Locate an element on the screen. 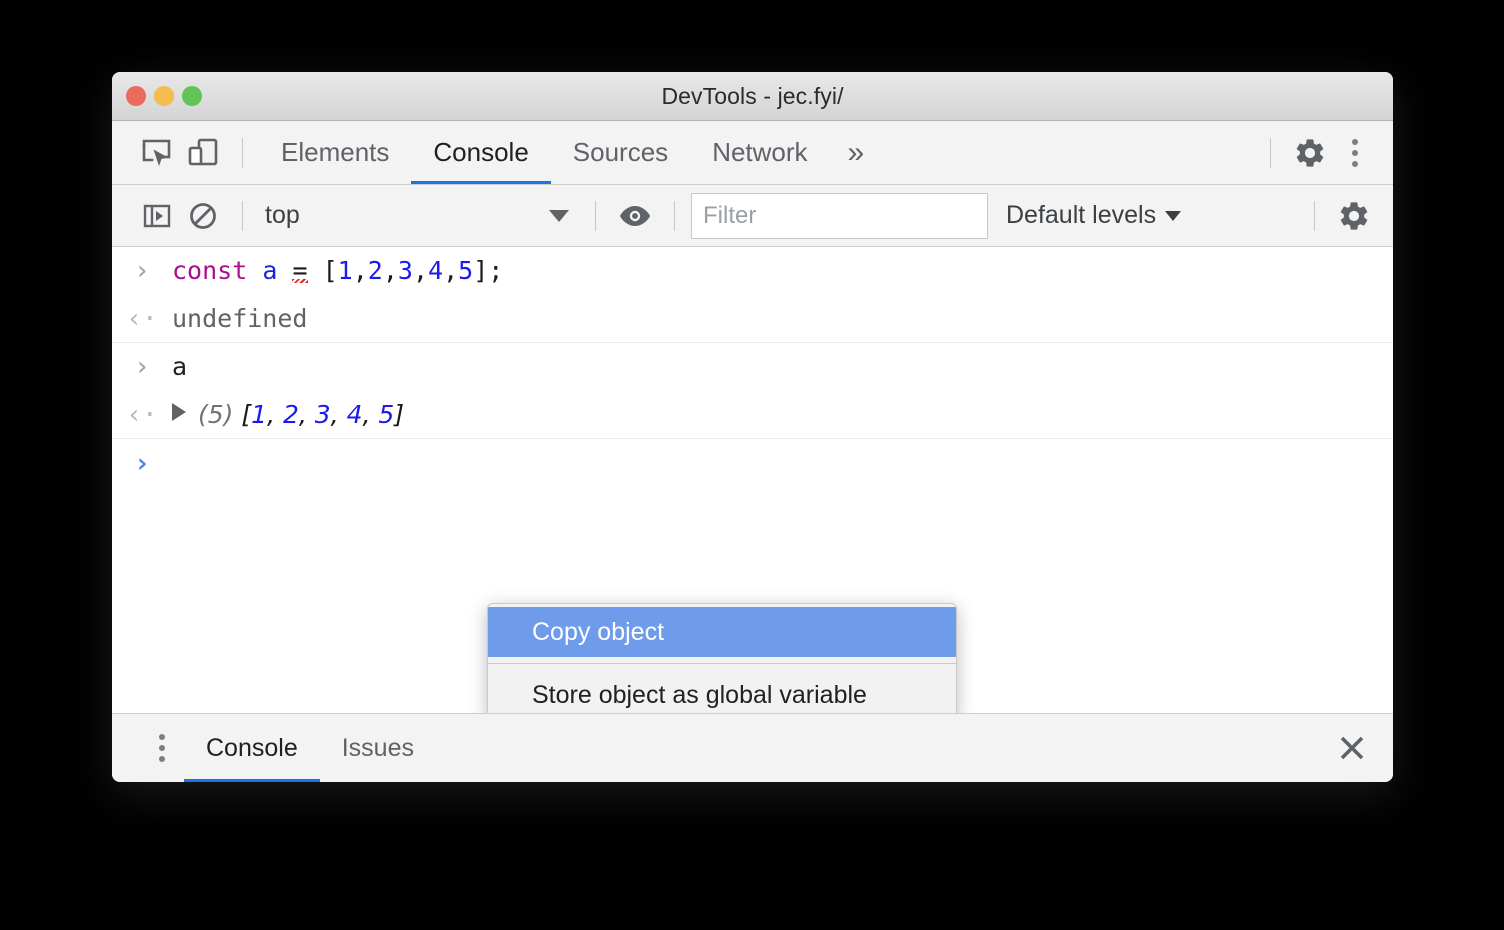 The height and width of the screenshot is (930, 1504). more-tabs-button: » is located at coordinates (856, 152).